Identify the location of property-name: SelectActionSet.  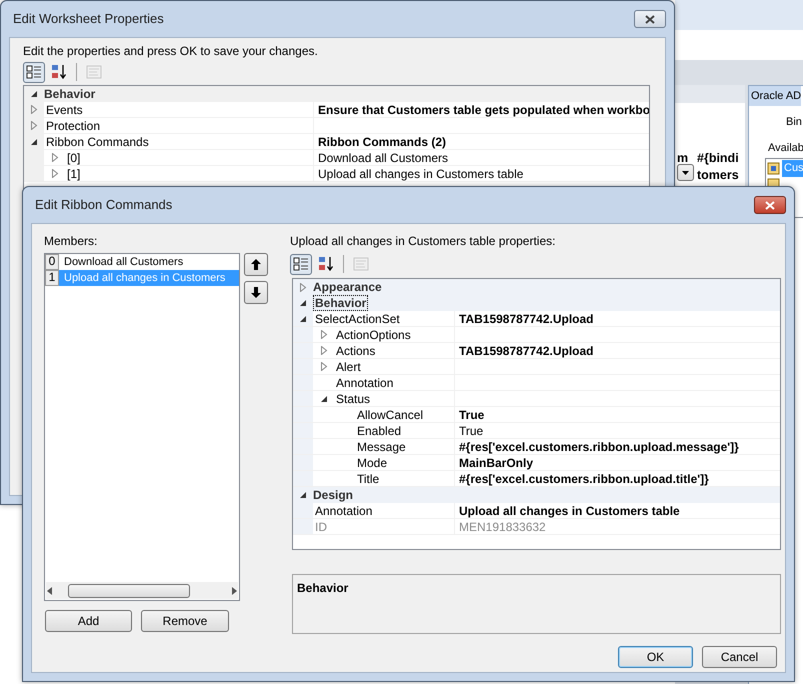
(357, 318).